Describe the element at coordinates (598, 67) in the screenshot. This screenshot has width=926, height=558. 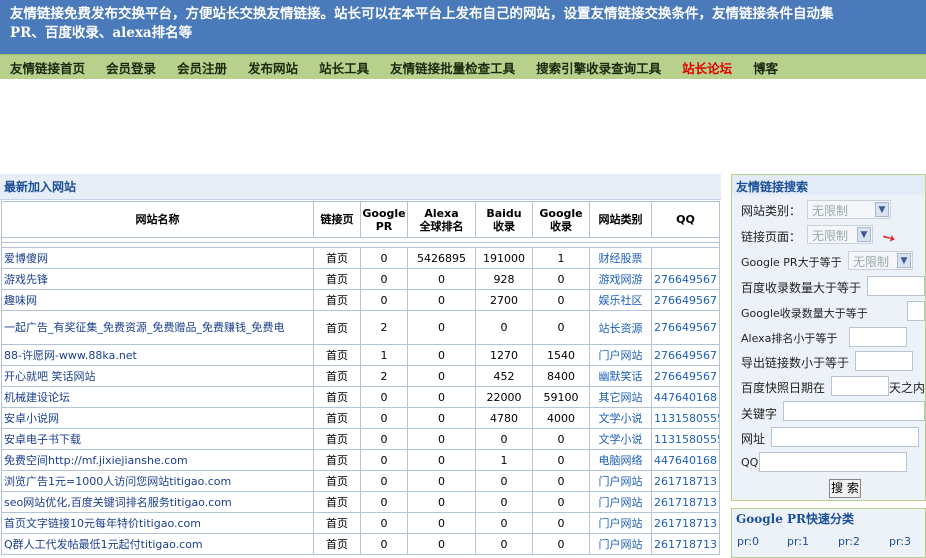
I see `nav-item: 搜索引擎收录查询工具` at that location.